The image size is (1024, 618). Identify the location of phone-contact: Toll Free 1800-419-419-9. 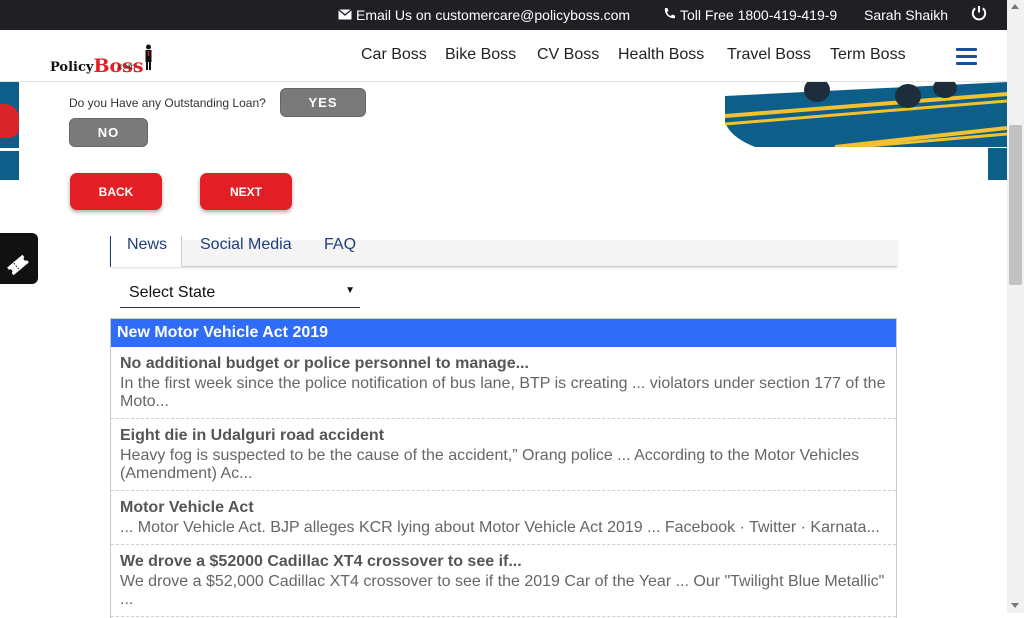
(750, 15).